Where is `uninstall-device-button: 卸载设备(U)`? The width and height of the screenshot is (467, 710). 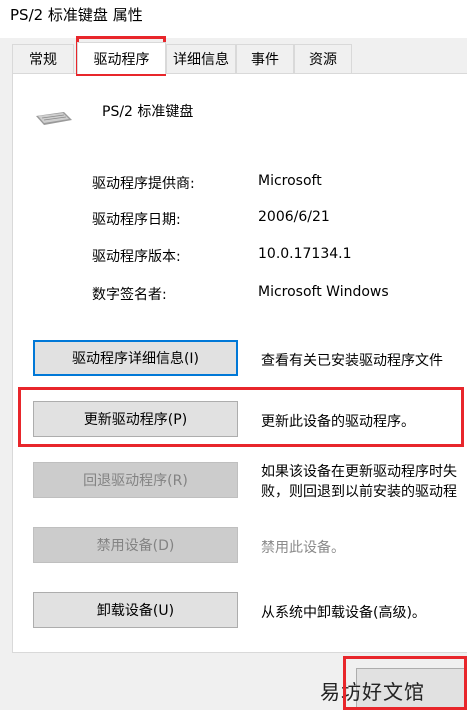
uninstall-device-button: 卸载设备(U) is located at coordinates (135, 610).